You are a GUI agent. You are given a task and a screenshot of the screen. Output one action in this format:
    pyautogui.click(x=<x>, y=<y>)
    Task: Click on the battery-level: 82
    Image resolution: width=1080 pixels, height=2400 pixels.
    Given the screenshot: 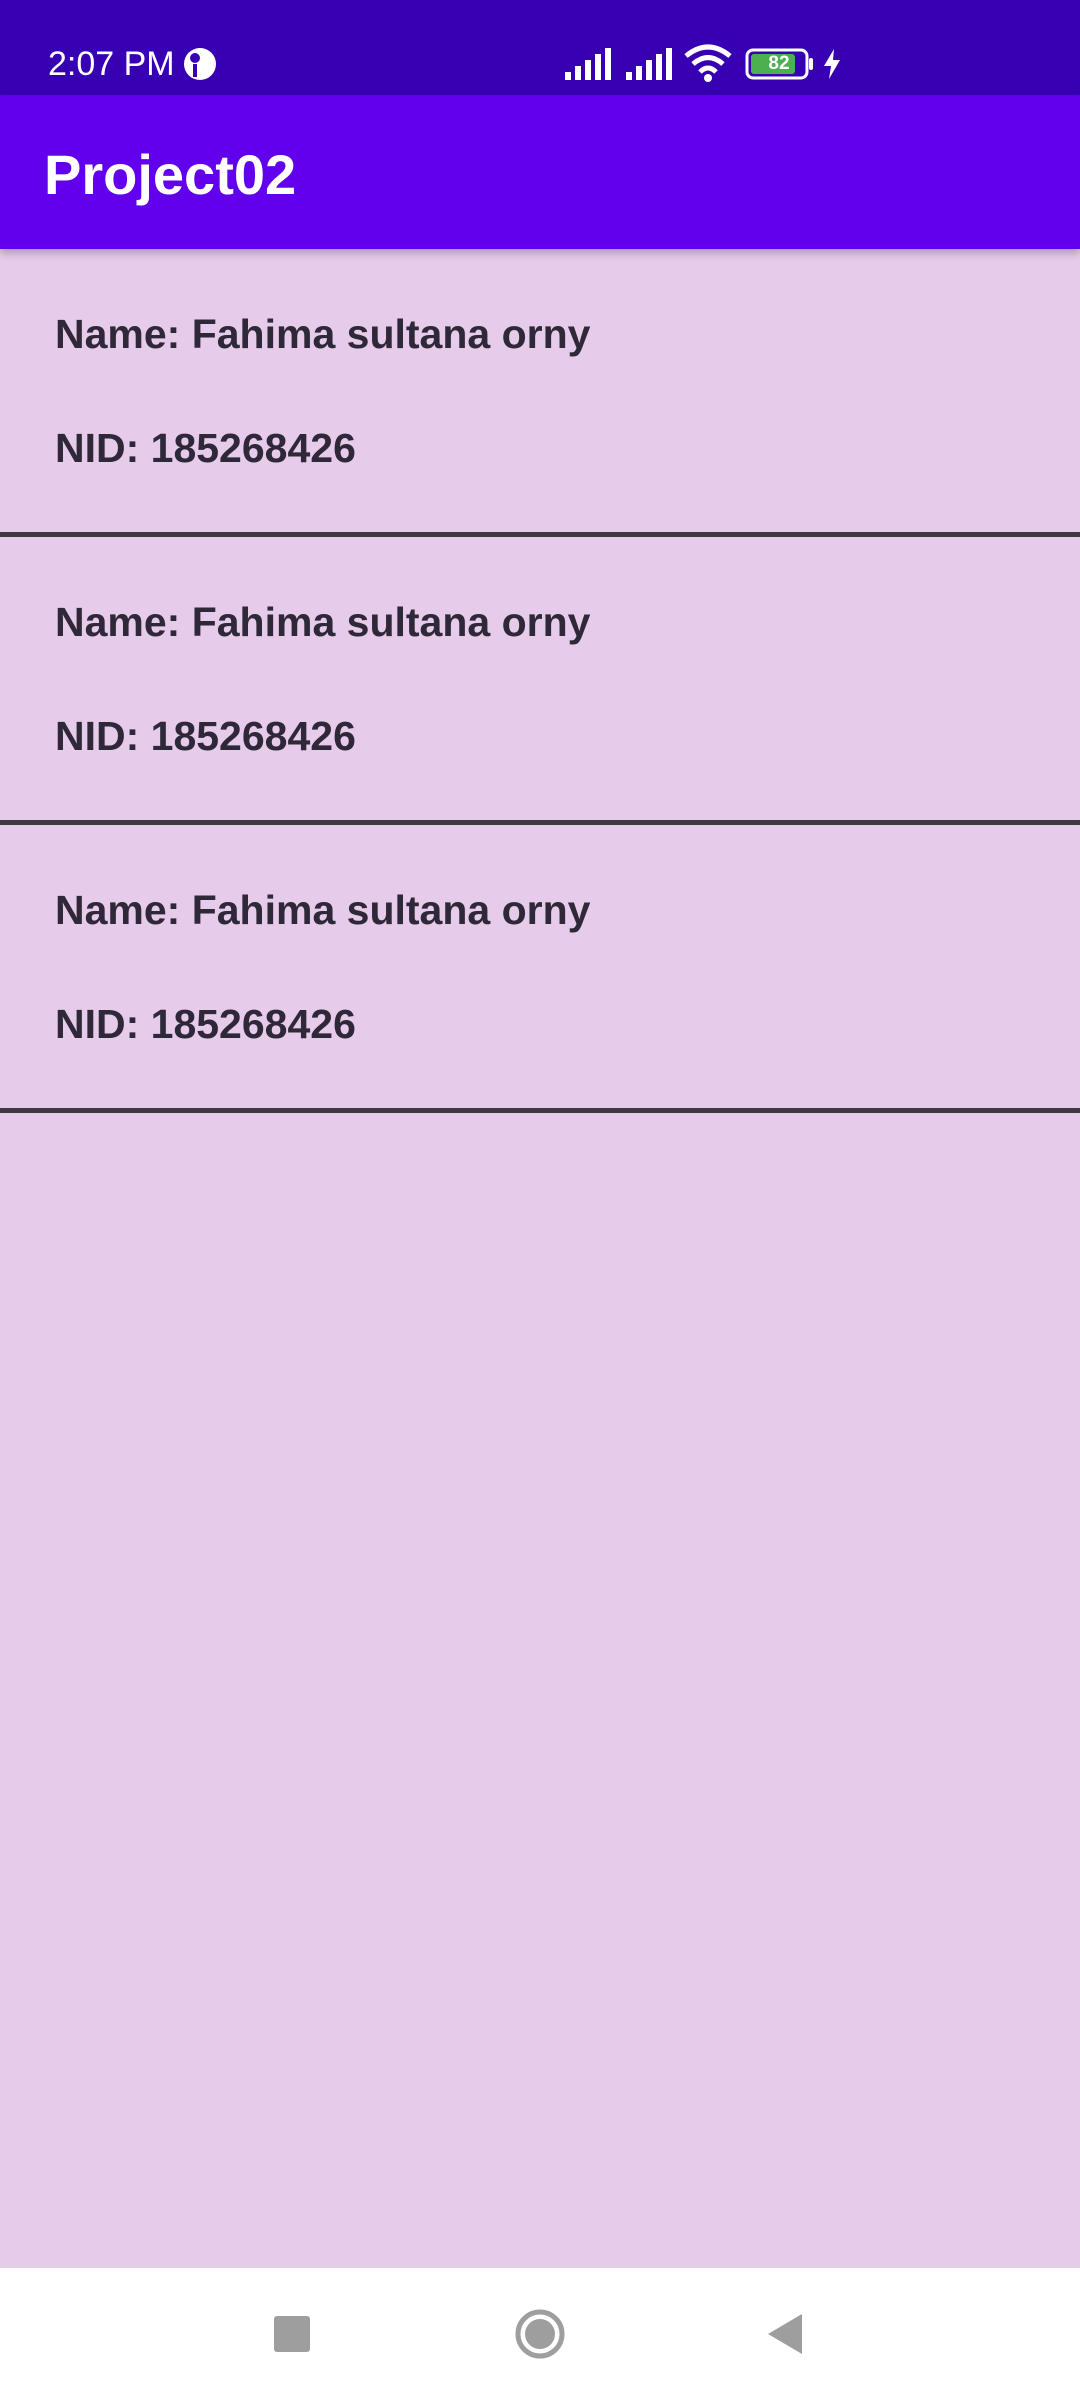 What is the action you would take?
    pyautogui.click(x=779, y=63)
    